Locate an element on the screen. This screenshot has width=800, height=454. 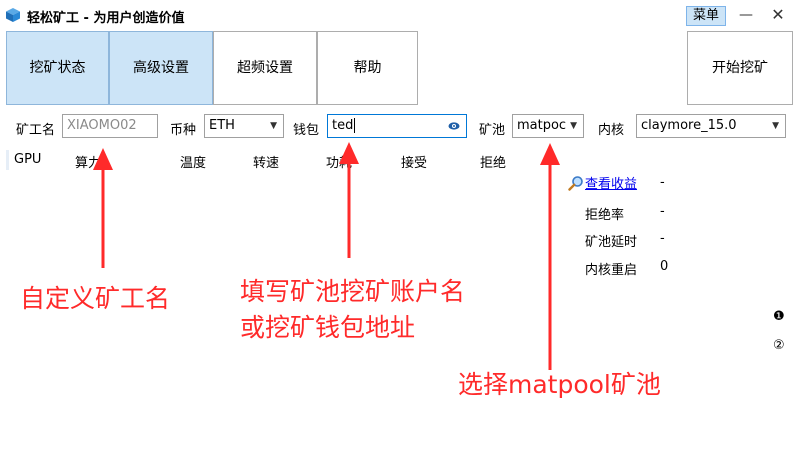
annotation-custom-miner: 自定义矿工名 is located at coordinates (95, 298).